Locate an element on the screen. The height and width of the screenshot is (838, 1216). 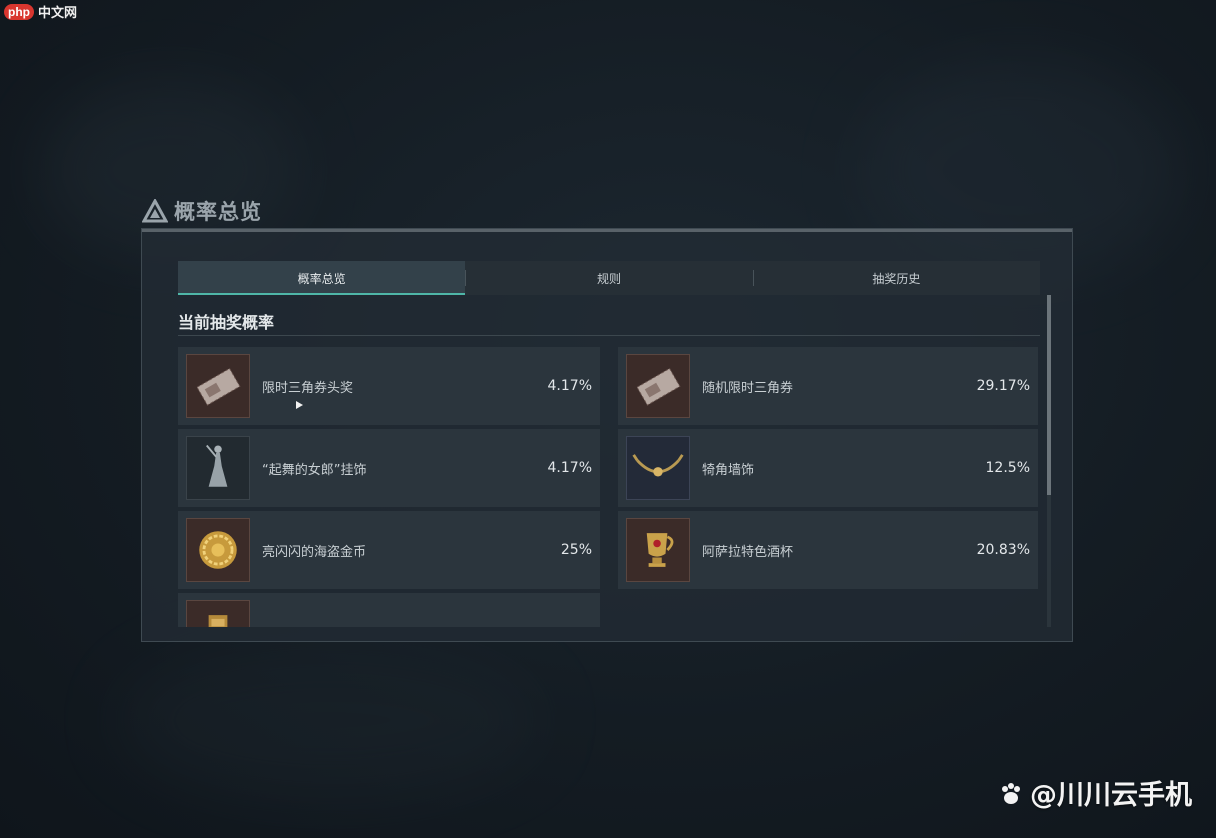
tab-rules: 规则 is located at coordinates (608, 278).